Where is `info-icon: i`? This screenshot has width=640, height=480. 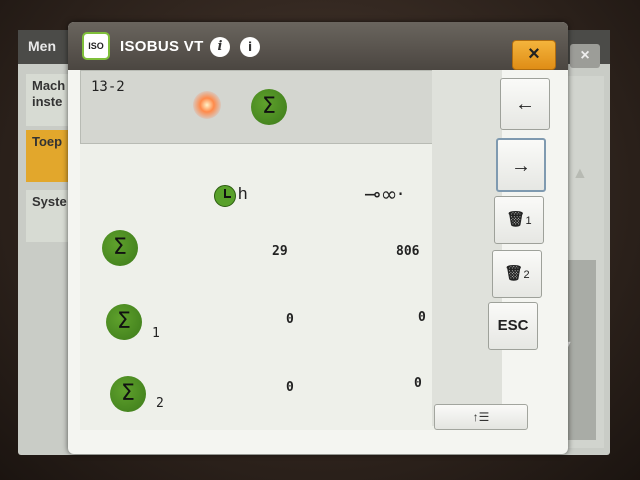
info-icon: i is located at coordinates (220, 47).